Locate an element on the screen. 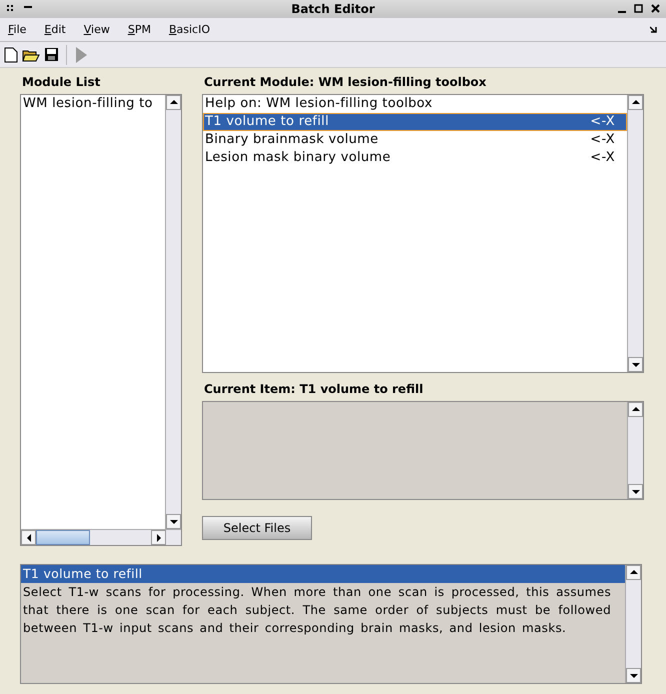  list-item: Help on: WM lesion-filling toolbox is located at coordinates (415, 104).